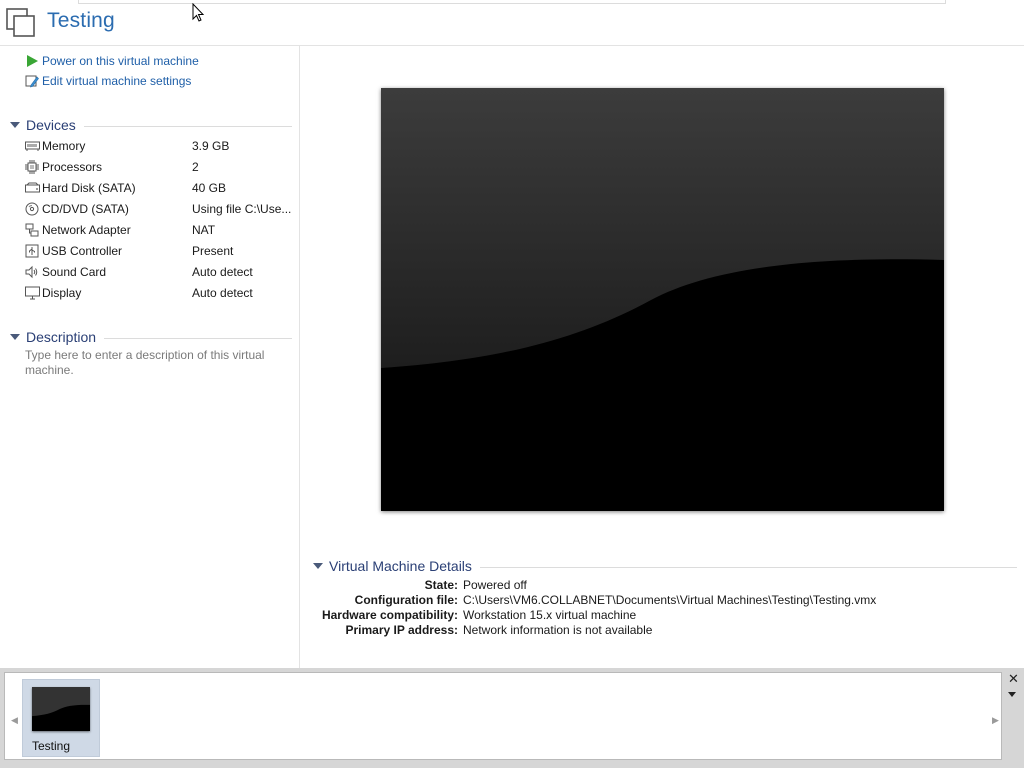 The height and width of the screenshot is (768, 1024). I want to click on device-row-hard-disk: Hard Disk (SATA) 40 GB, so click(159, 188).